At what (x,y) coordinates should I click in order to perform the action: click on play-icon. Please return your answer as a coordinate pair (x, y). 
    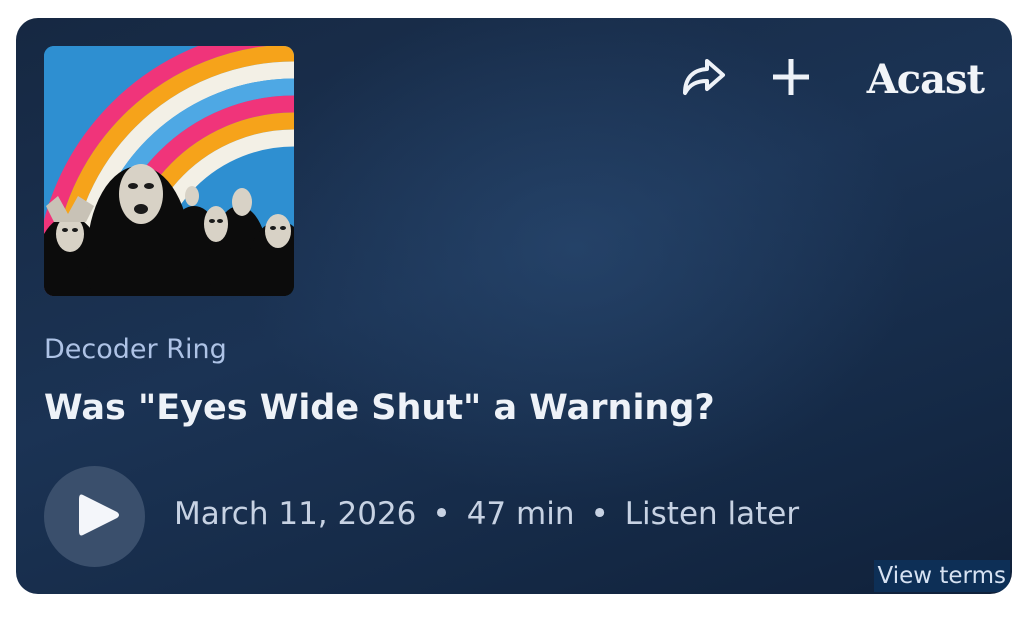
    Looking at the image, I should click on (95, 517).